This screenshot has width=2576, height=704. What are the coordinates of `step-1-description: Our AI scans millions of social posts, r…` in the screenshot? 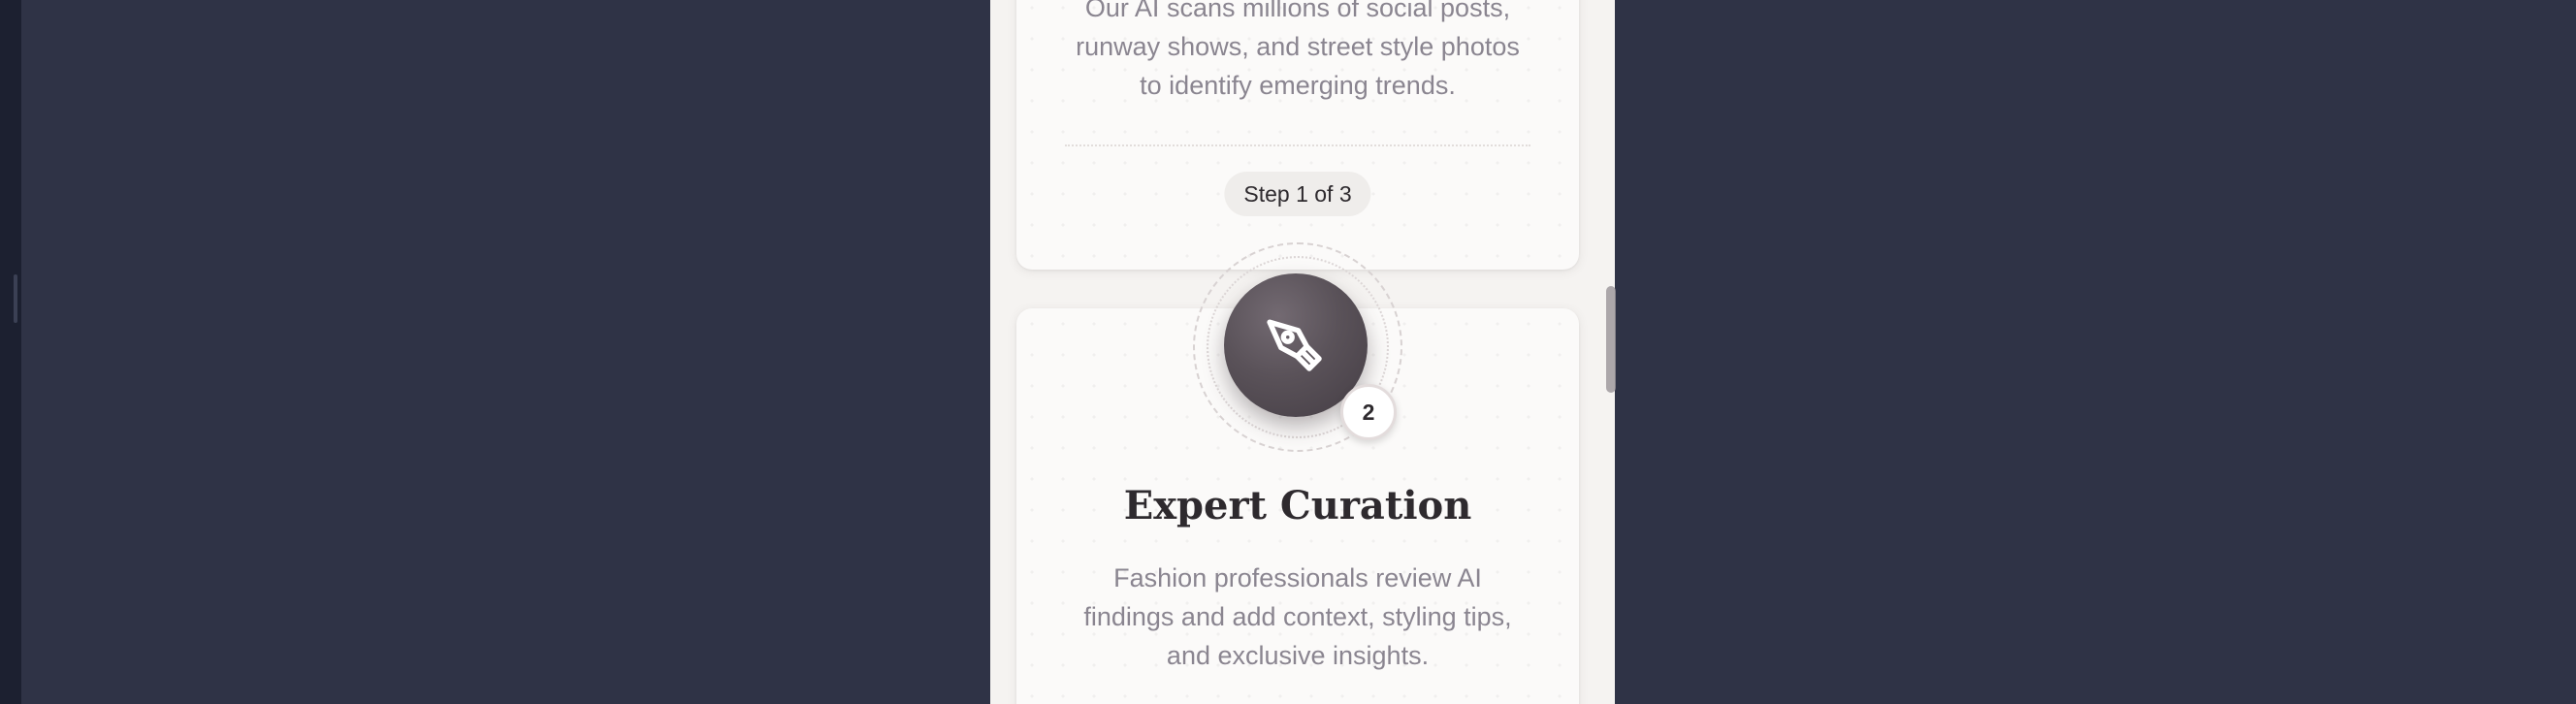 It's located at (1298, 50).